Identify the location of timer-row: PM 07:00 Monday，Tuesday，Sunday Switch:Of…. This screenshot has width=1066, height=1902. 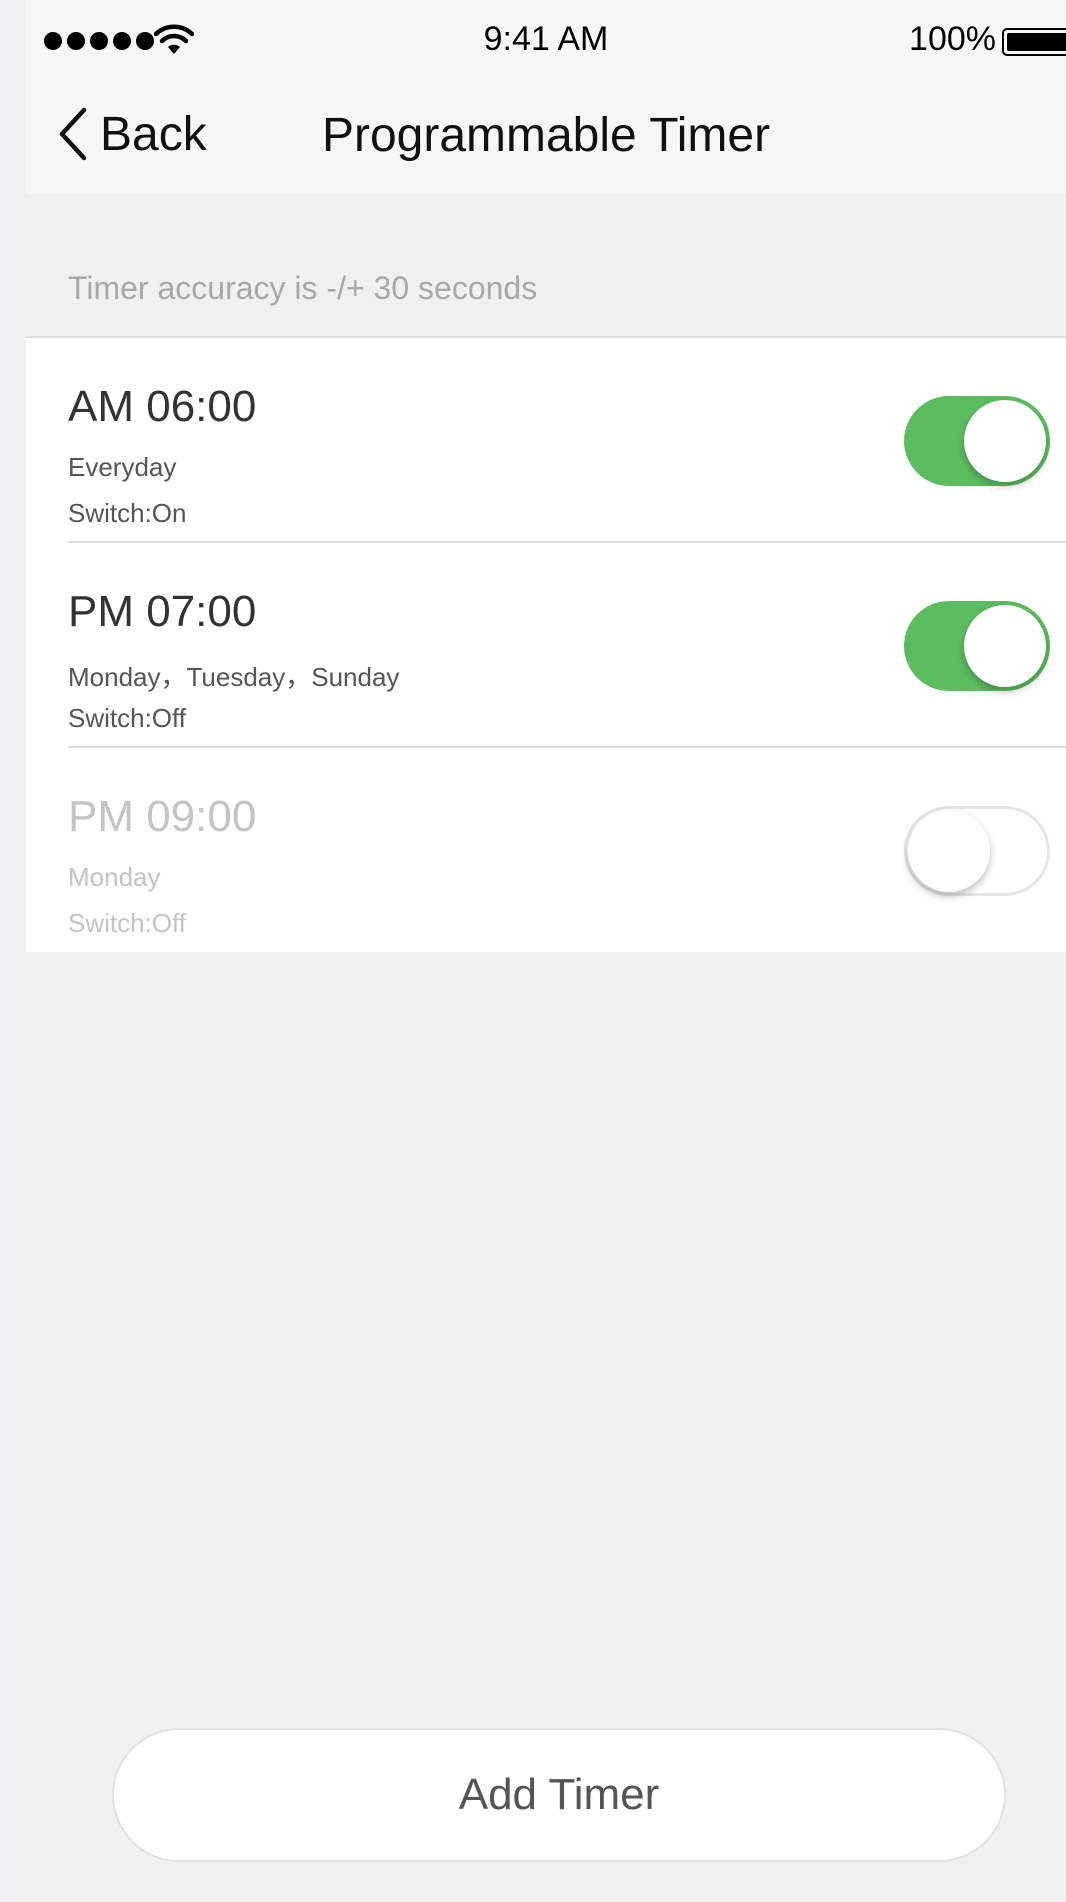
(546, 645).